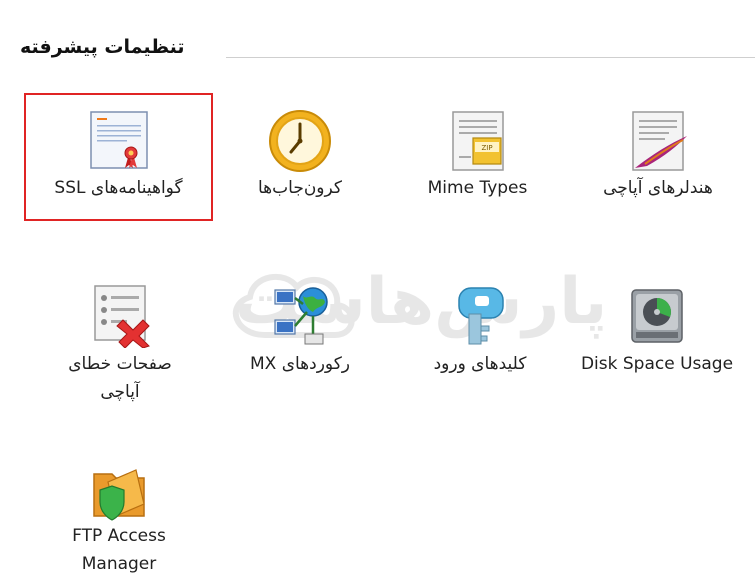 This screenshot has width=755, height=578. What do you see at coordinates (120, 364) in the screenshot?
I see `error-pages-label-line1: صفحات خطای` at bounding box center [120, 364].